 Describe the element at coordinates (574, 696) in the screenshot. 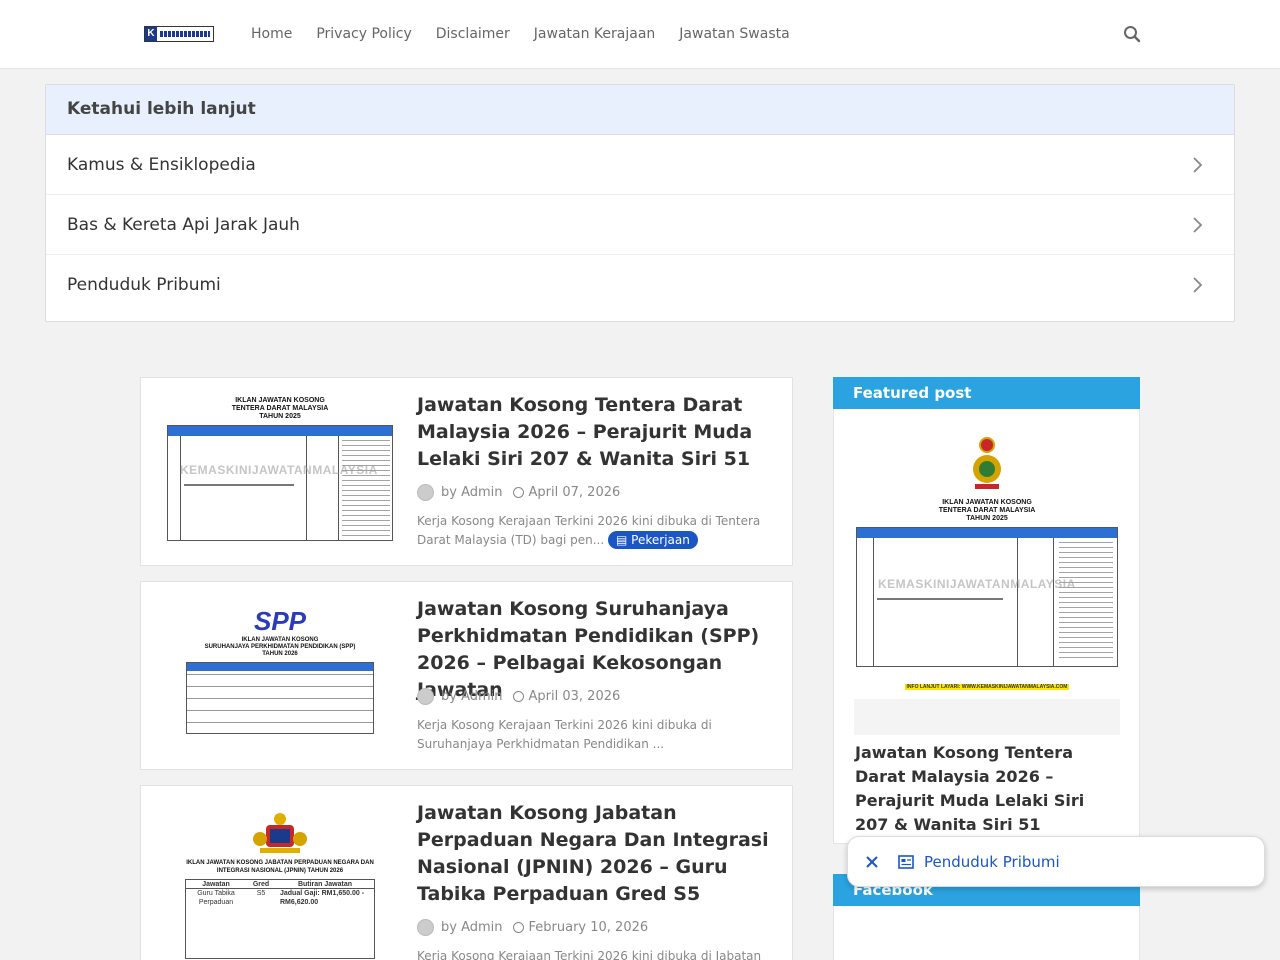

I see `post-date: April 03, 2026` at that location.